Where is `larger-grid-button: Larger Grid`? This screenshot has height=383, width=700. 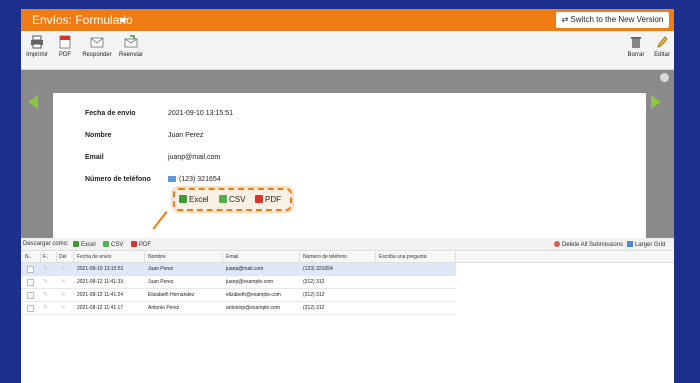
larger-grid-button: Larger Grid is located at coordinates (646, 245).